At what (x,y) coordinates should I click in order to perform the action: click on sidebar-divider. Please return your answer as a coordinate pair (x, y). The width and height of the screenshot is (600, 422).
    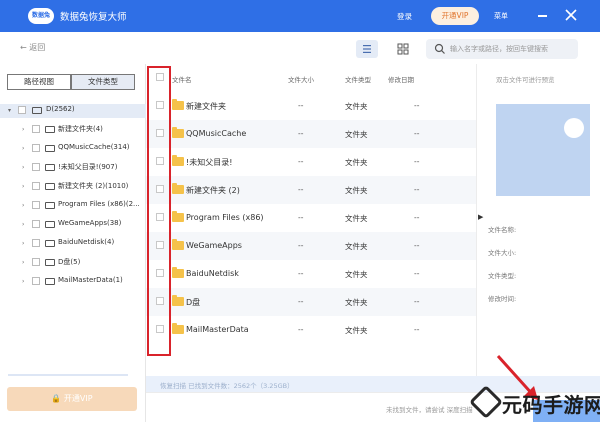
    Looking at the image, I should click on (68, 375).